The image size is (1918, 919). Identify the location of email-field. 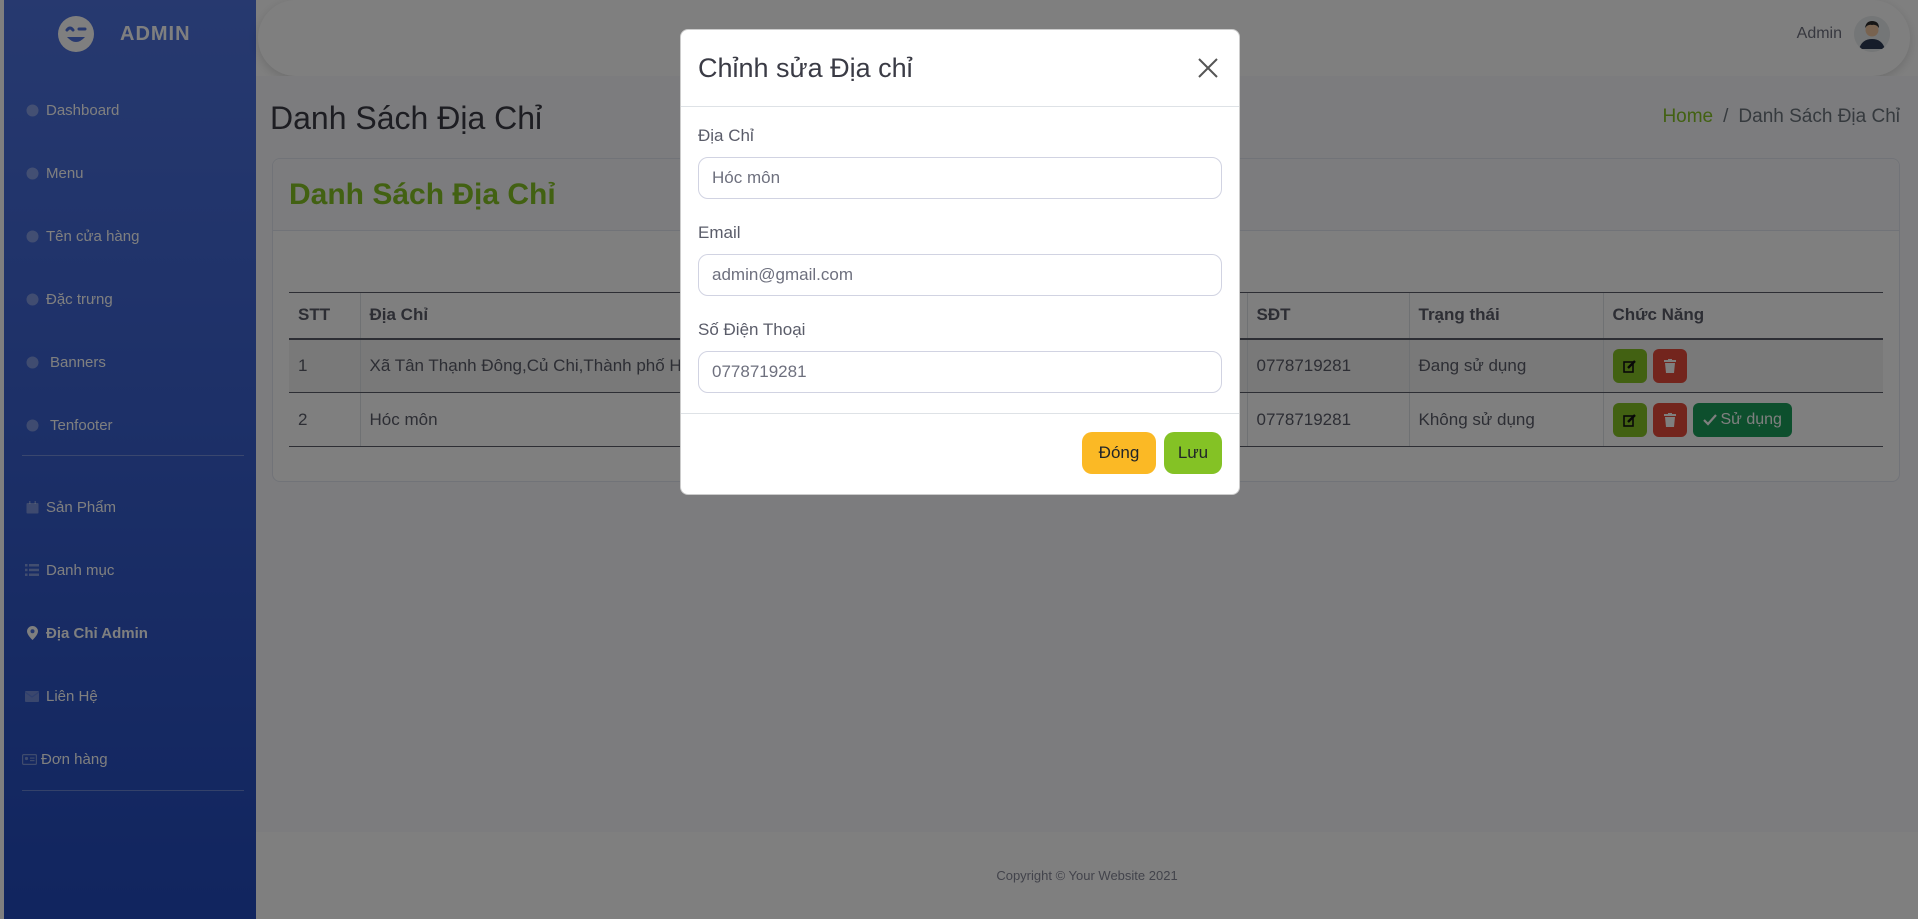
(960, 275).